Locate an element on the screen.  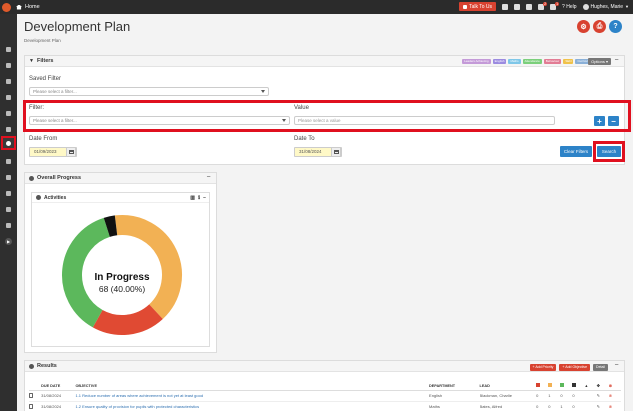
notifications-icon: 1 is located at coordinates (555, 5).